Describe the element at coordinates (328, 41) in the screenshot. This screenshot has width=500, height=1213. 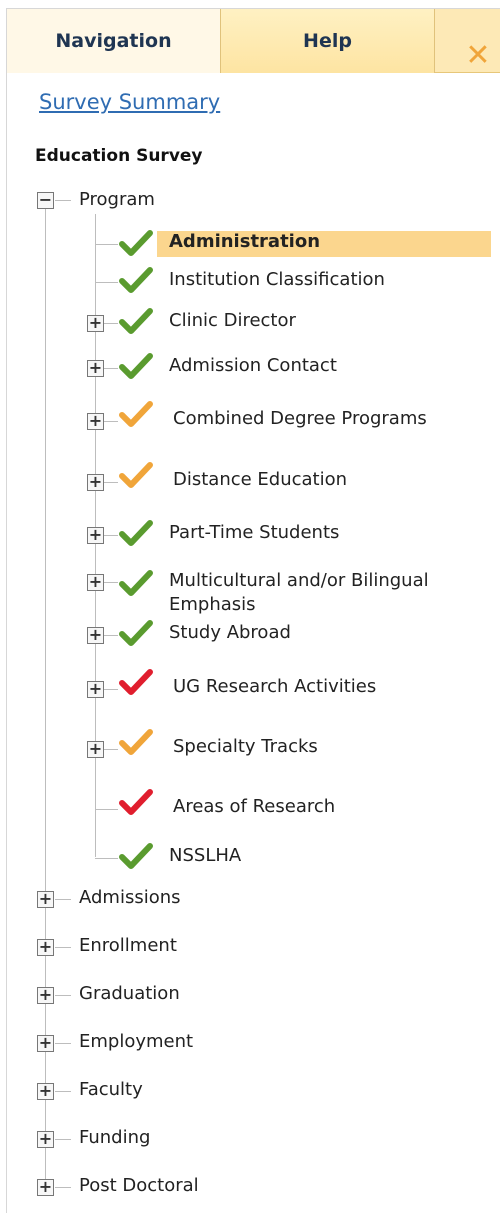
I see `tab-help: Help` at that location.